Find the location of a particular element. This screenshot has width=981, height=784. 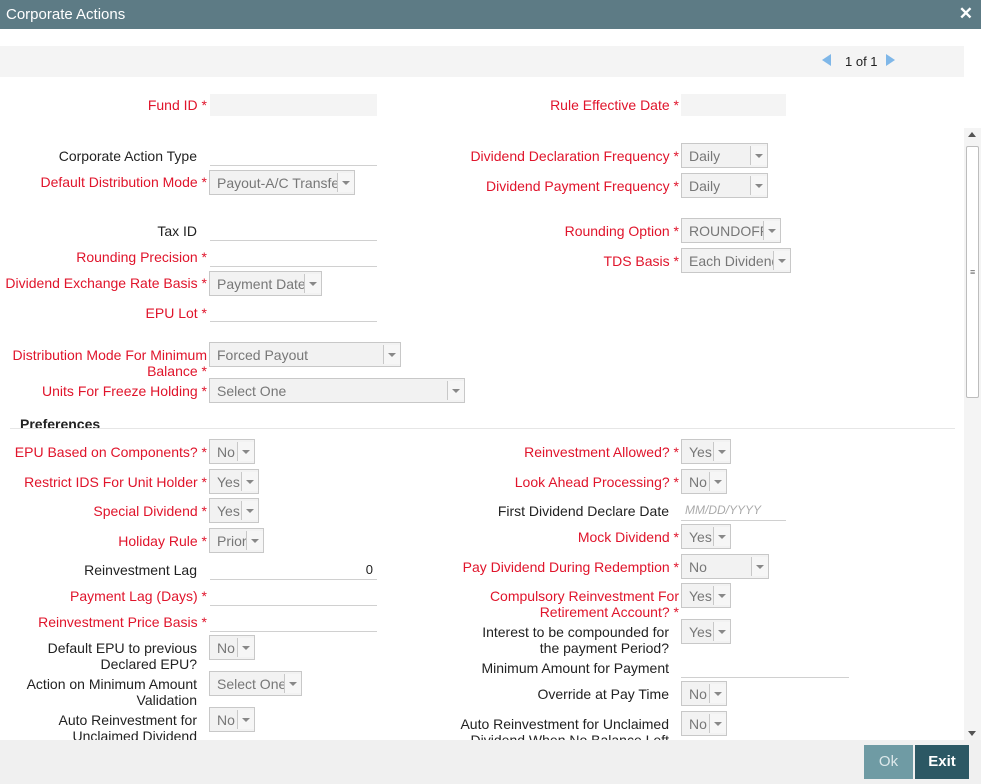

interest-compounded-select: Yes is located at coordinates (706, 631).